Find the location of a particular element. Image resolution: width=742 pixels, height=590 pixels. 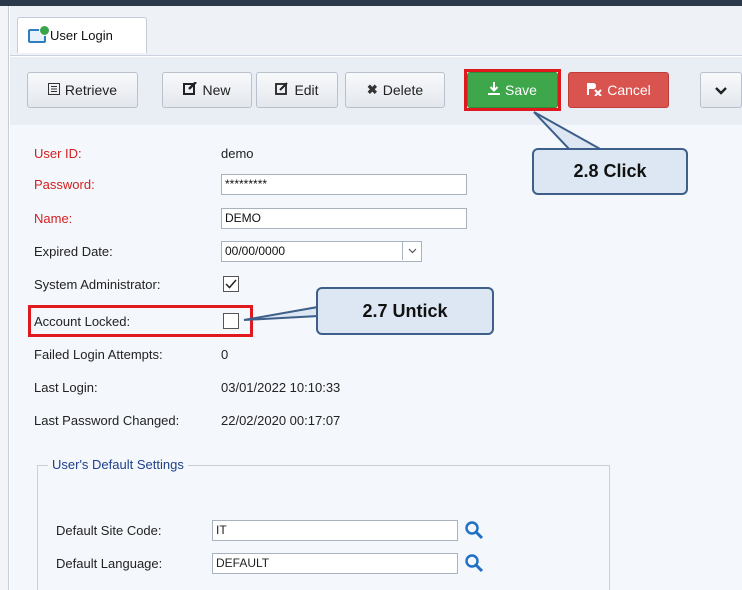

click-callout: 2.8 Click is located at coordinates (610, 171).